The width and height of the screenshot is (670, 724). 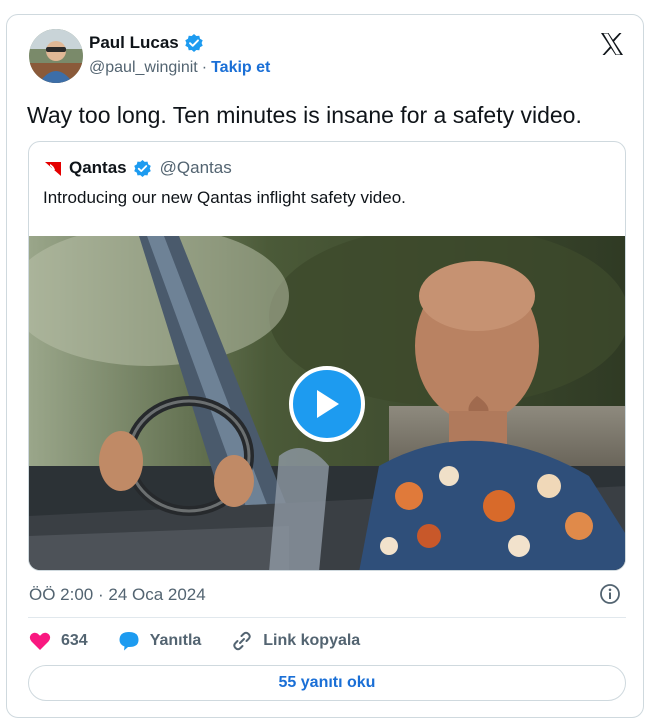 What do you see at coordinates (143, 68) in the screenshot?
I see `author-handle: @paul_winginit` at bounding box center [143, 68].